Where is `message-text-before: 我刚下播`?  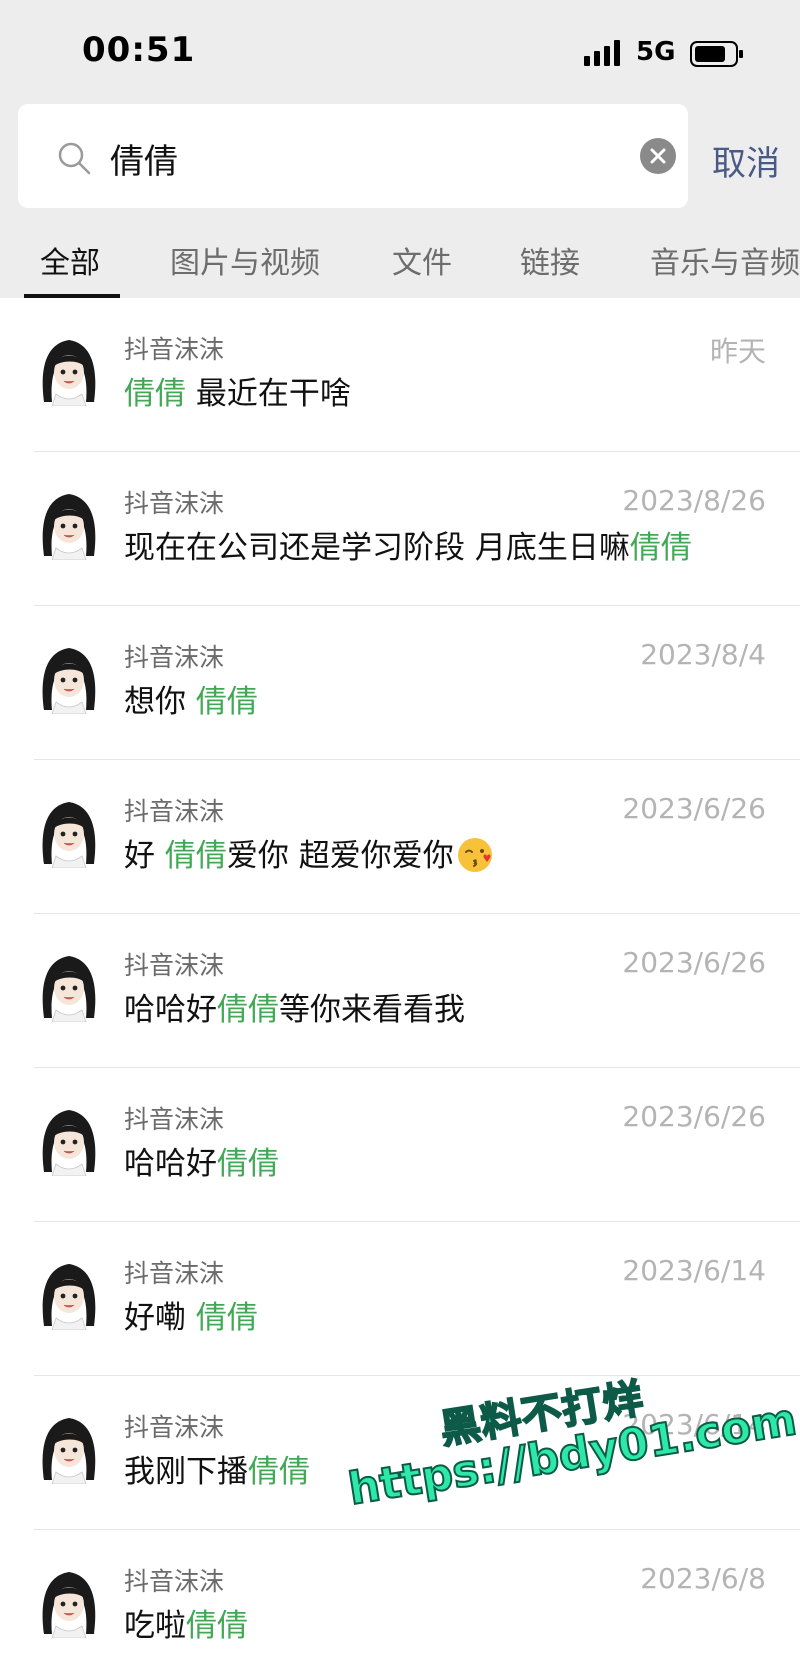
message-text-before: 我刚下播 is located at coordinates (186, 1472).